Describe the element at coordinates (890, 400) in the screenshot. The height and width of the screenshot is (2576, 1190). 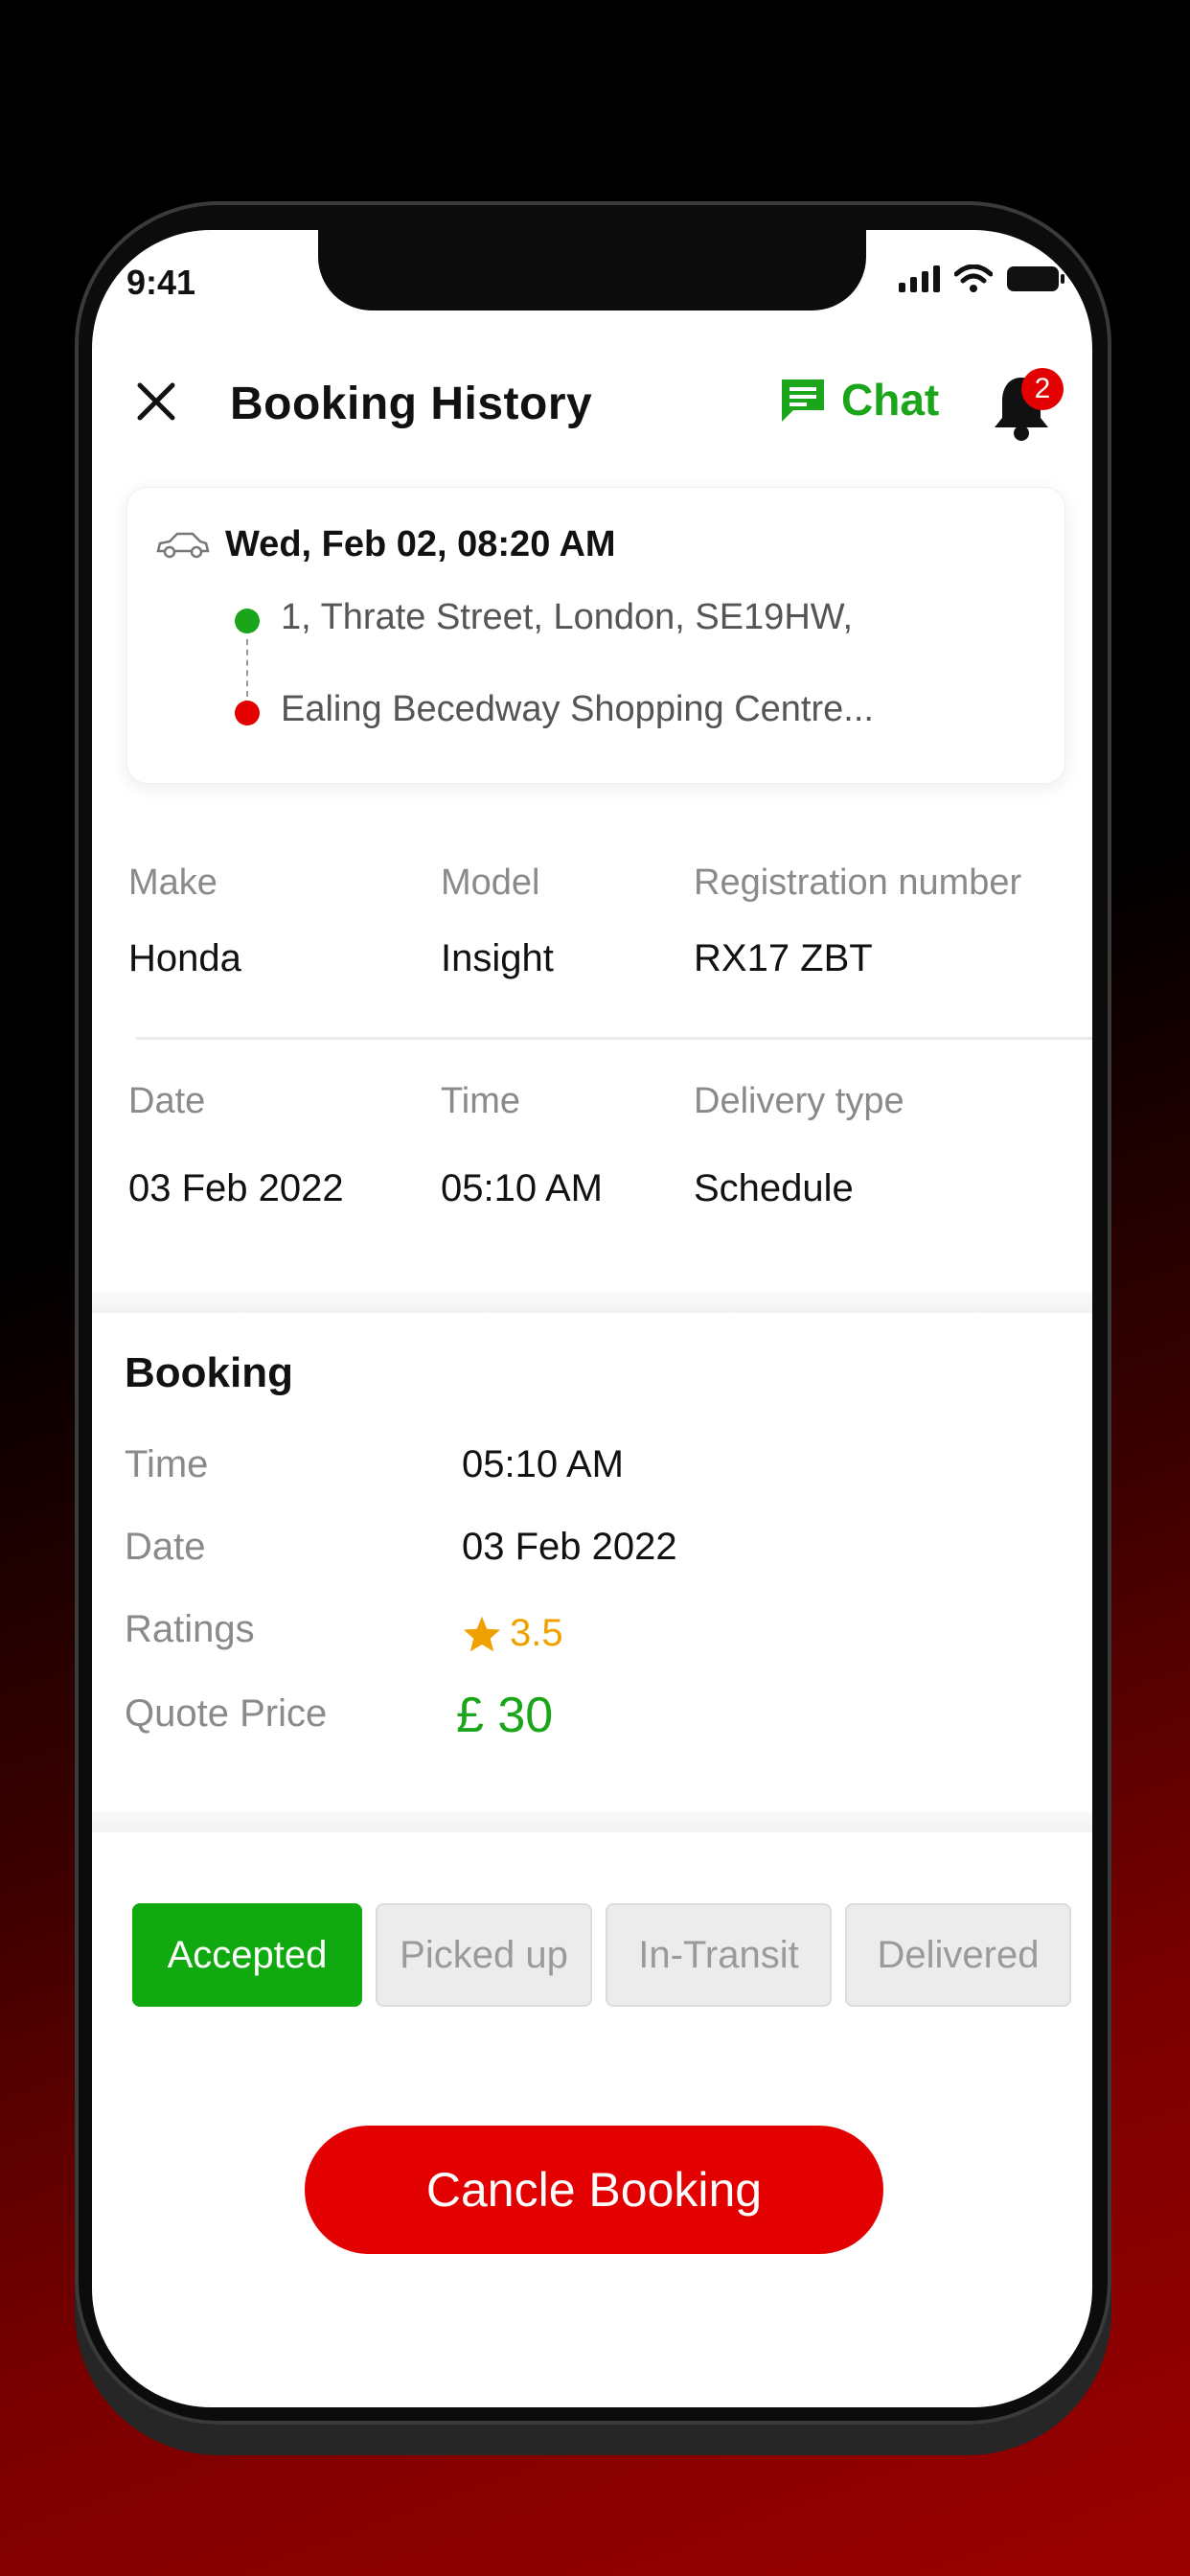
I see `chat-label: Chat` at that location.